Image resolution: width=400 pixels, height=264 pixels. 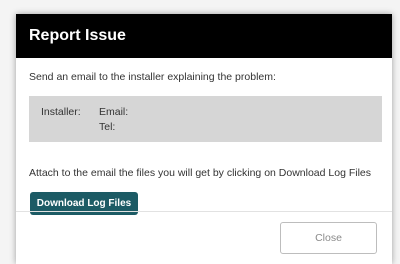 What do you see at coordinates (61, 112) in the screenshot?
I see `installer-label: Installer:` at bounding box center [61, 112].